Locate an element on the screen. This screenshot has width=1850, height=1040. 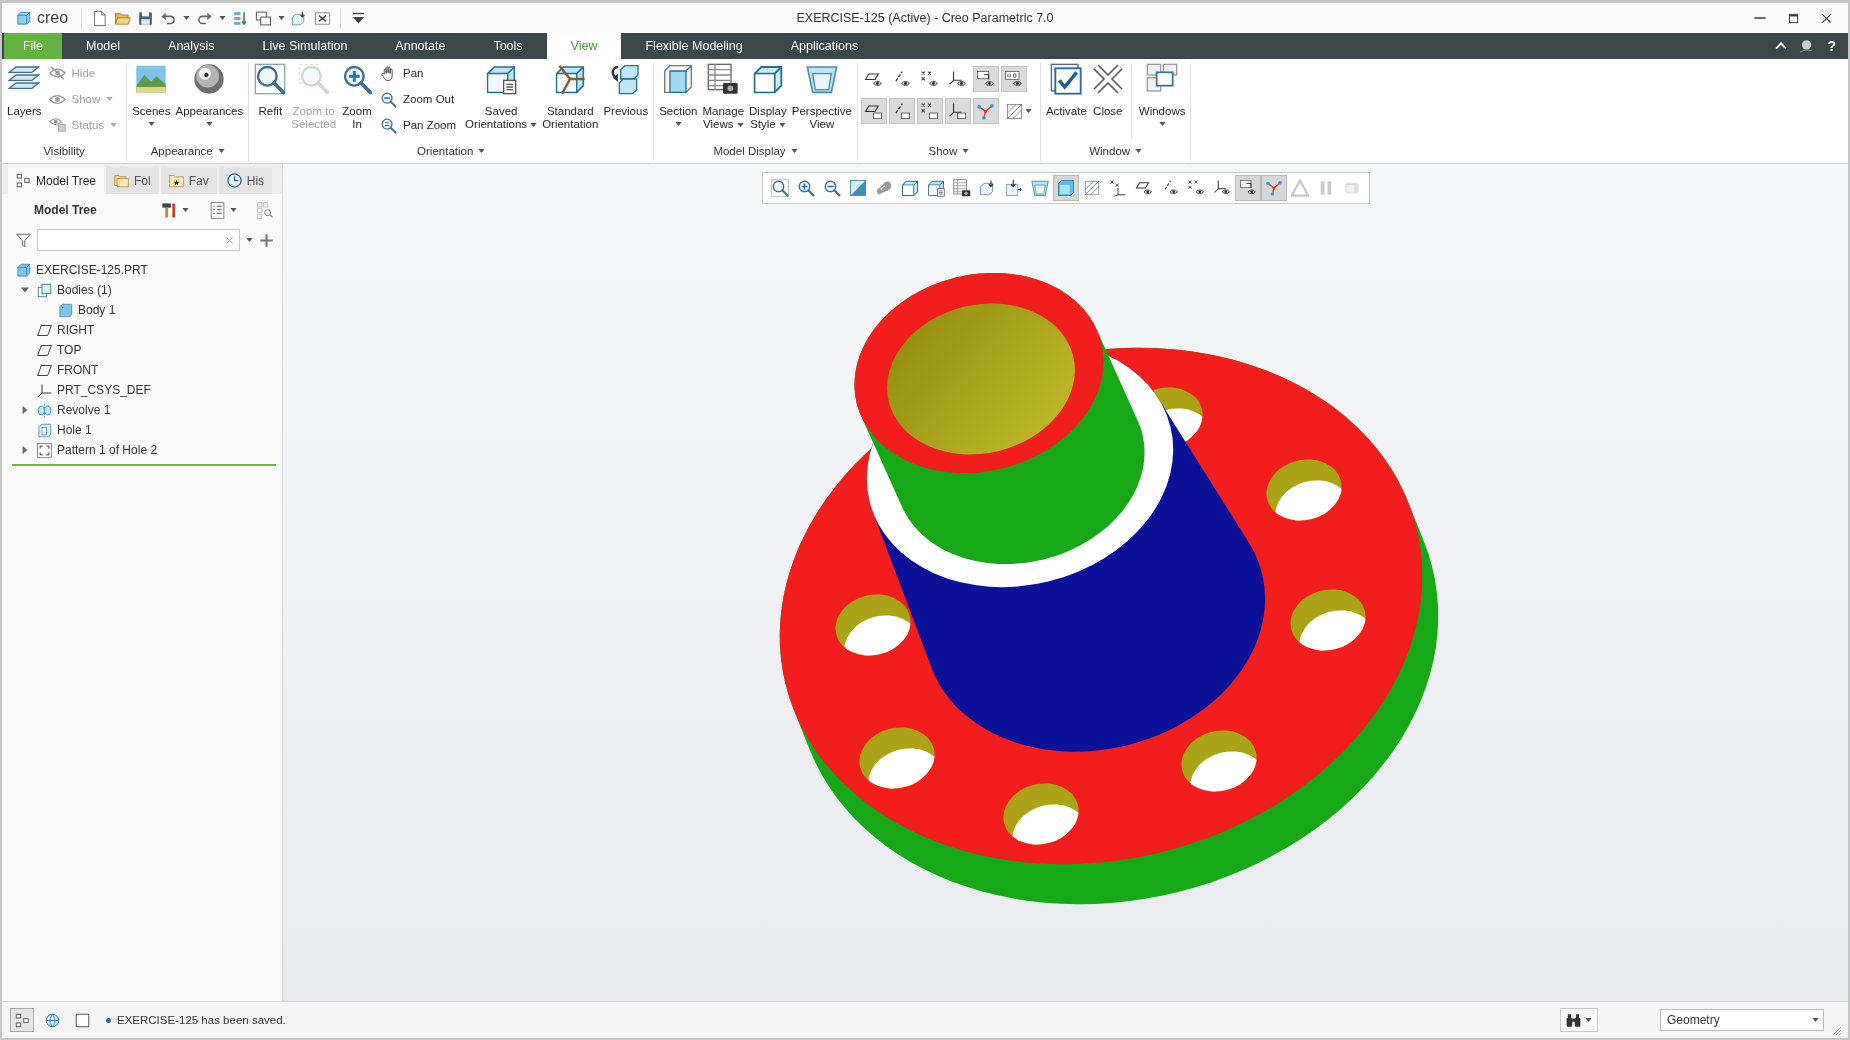
ribbon-button: Display Style is located at coordinates (768, 97).